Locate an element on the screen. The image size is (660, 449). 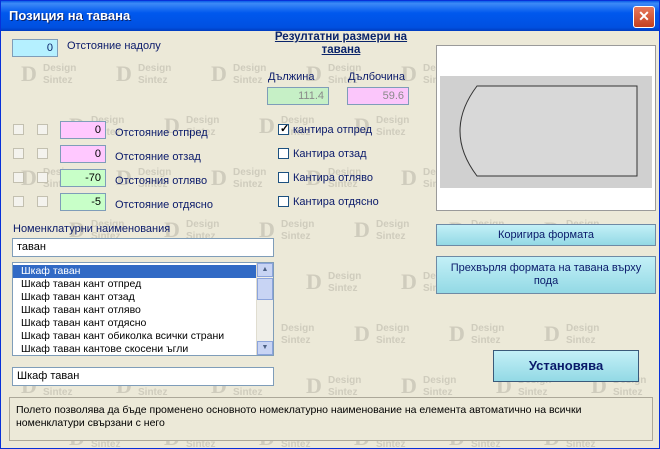
fix-shape-button: Коригира формата is located at coordinates (546, 235).